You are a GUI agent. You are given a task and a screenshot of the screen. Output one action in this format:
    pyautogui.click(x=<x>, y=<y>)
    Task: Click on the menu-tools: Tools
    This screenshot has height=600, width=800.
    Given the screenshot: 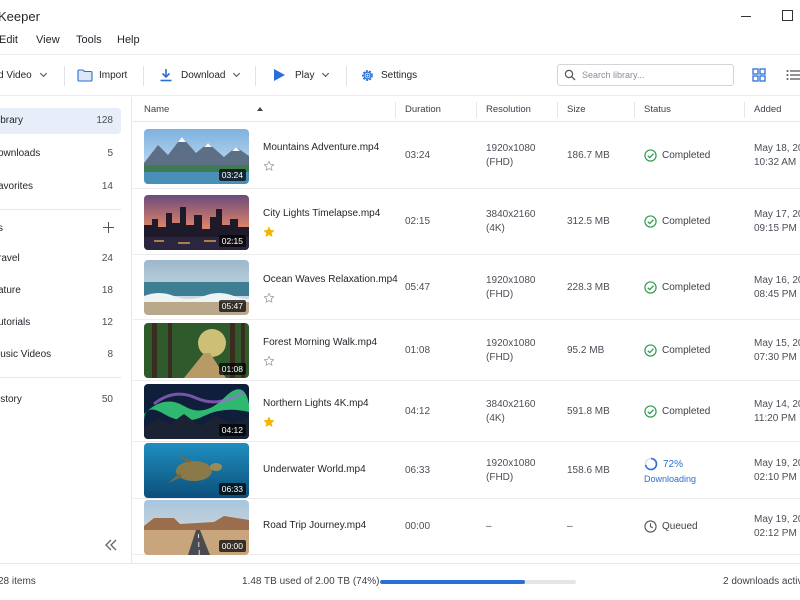 What is the action you would take?
    pyautogui.click(x=89, y=40)
    